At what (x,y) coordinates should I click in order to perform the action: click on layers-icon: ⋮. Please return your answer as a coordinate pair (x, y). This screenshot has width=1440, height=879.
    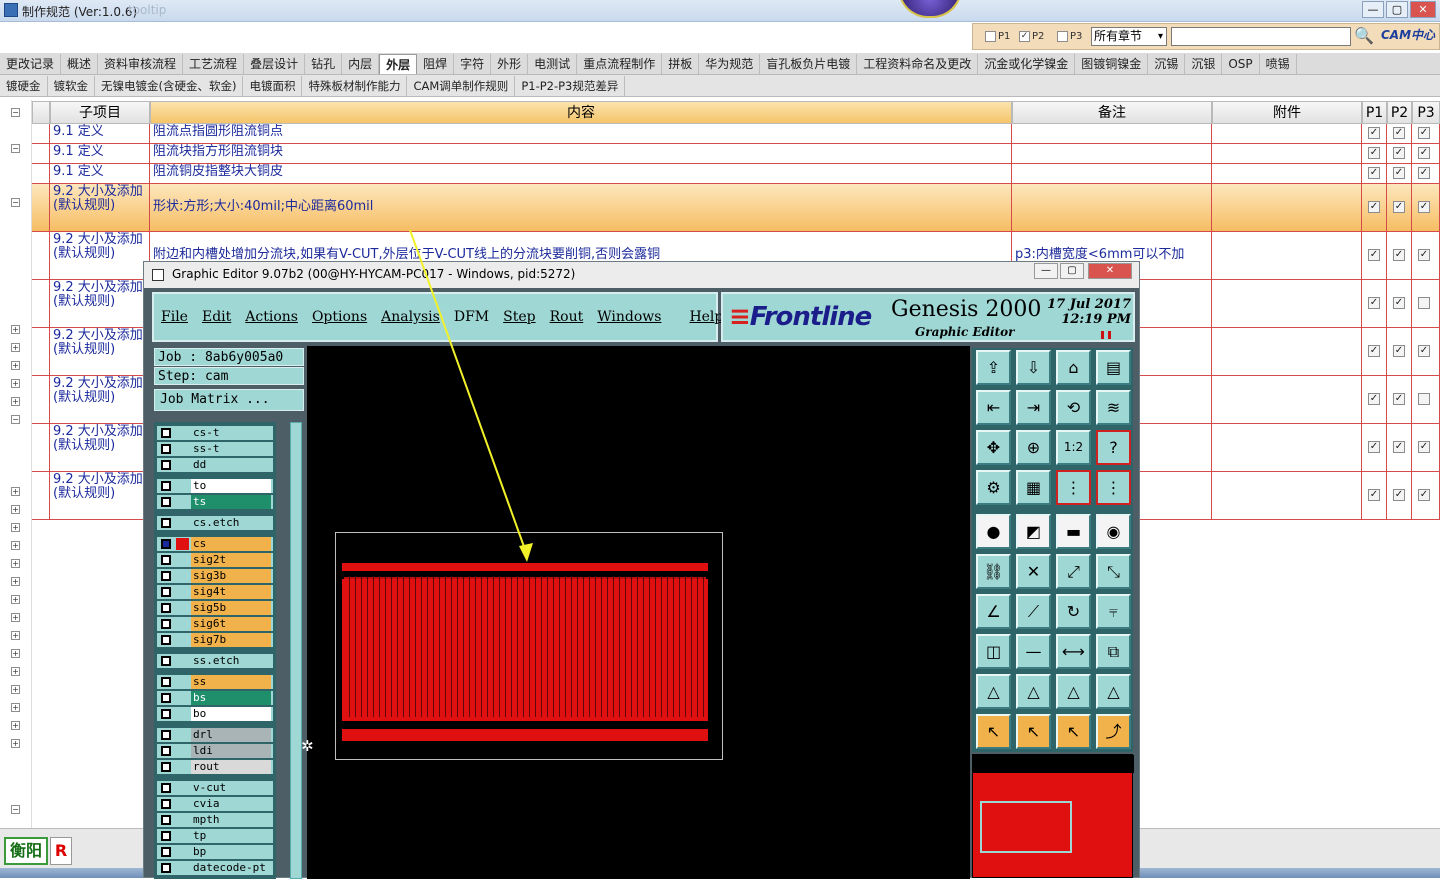
    Looking at the image, I should click on (1073, 487).